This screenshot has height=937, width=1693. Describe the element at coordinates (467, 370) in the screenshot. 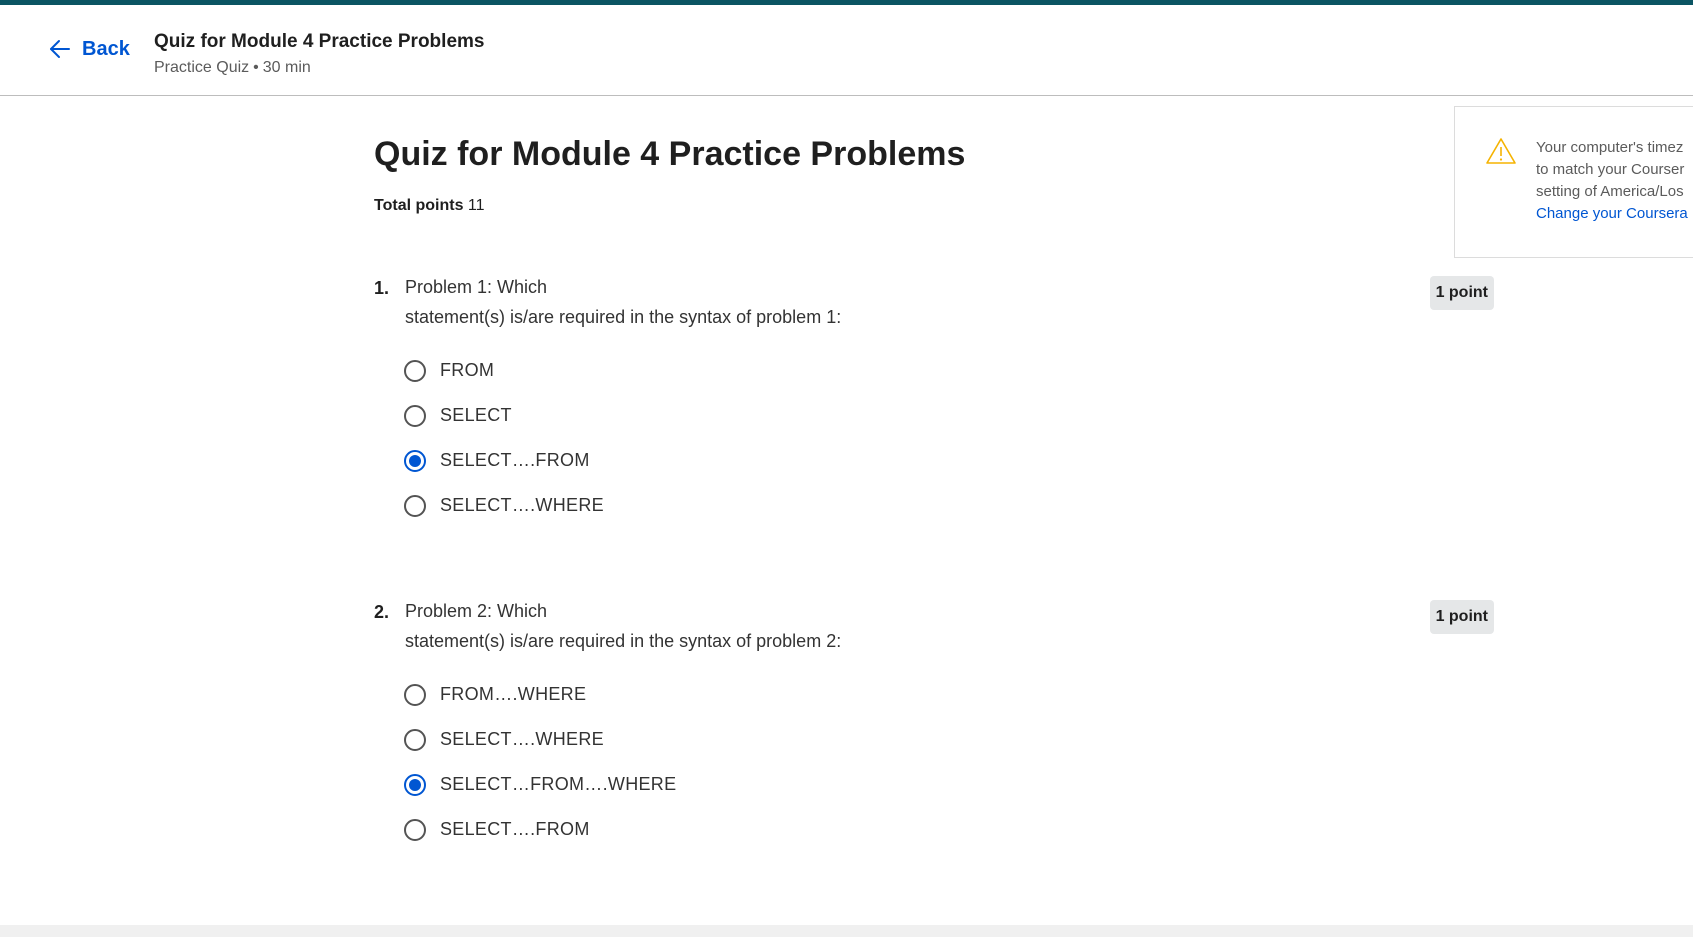

I see `option-label: FROM` at that location.